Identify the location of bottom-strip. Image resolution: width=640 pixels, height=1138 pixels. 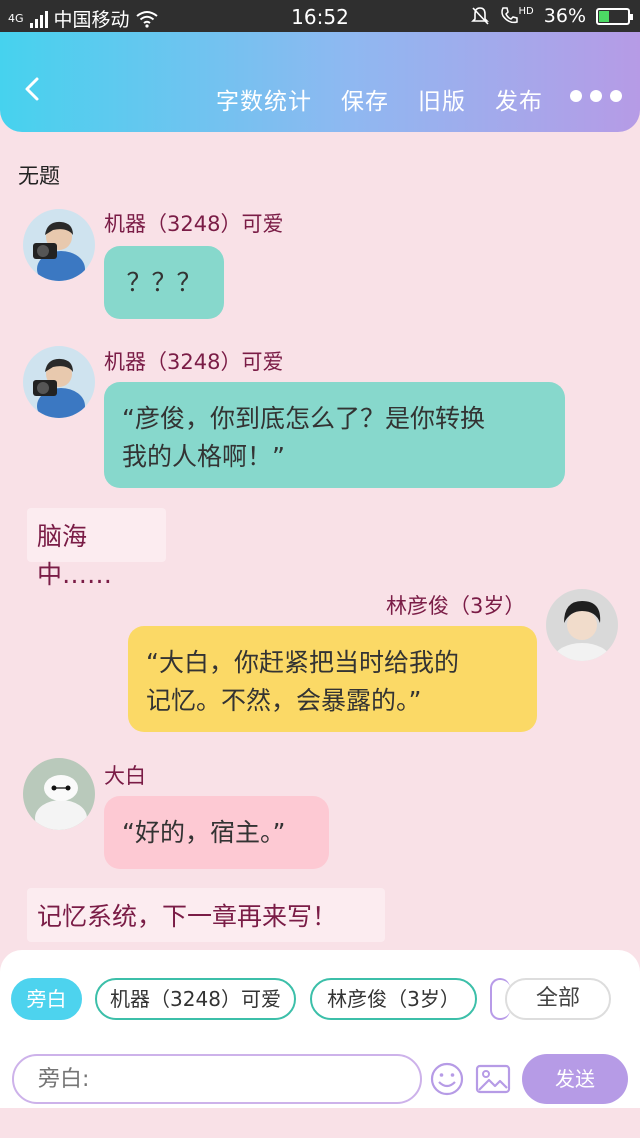
(320, 1123).